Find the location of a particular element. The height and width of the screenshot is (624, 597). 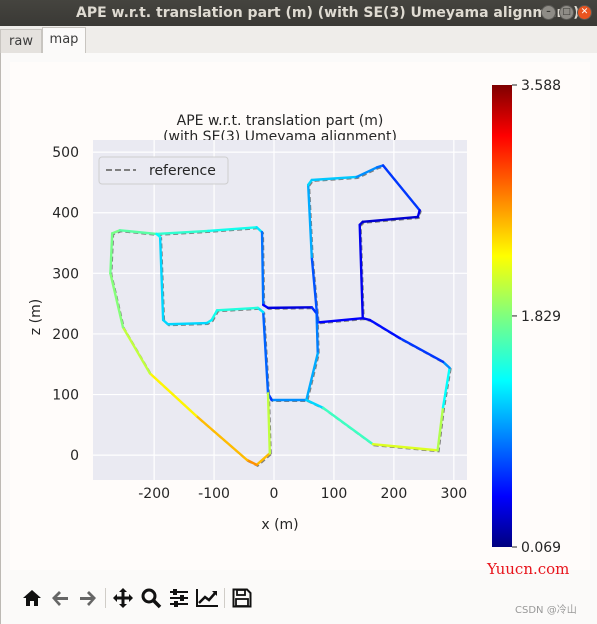

edit-axis-button is located at coordinates (207, 598).